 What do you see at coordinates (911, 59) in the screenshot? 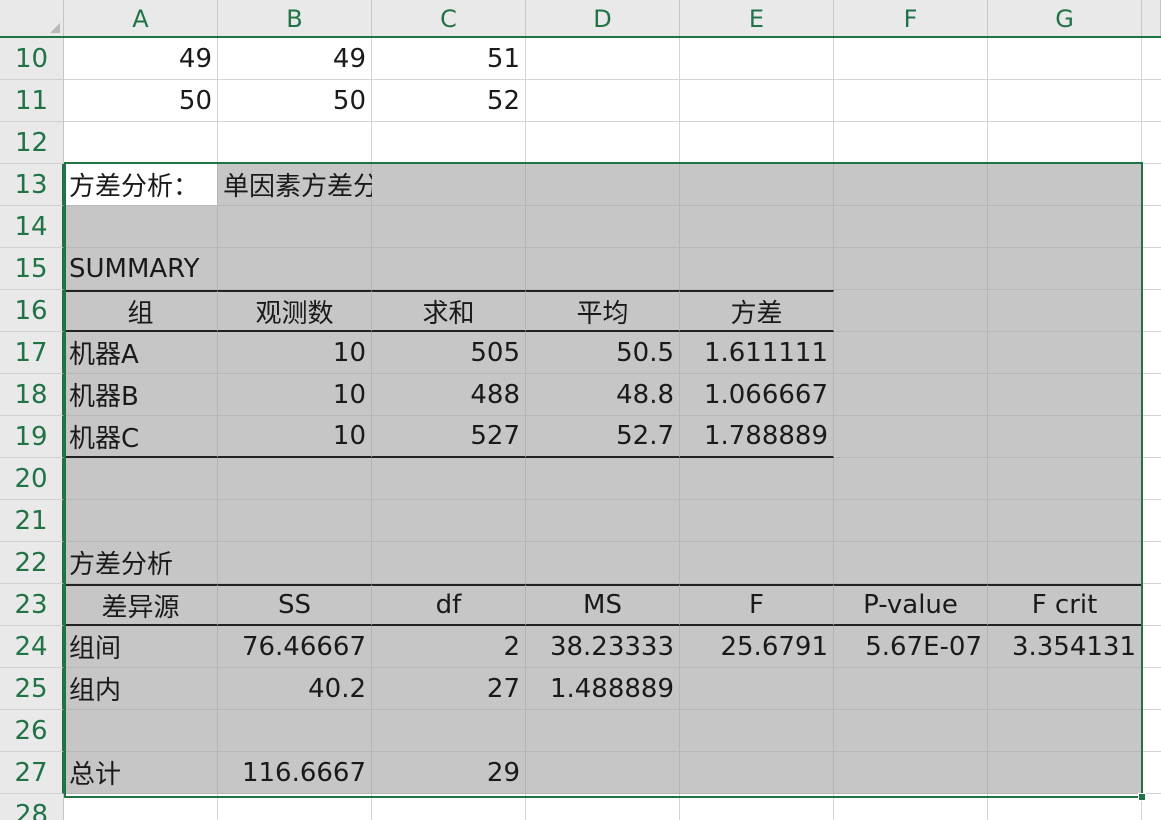
I see `cell-f10` at bounding box center [911, 59].